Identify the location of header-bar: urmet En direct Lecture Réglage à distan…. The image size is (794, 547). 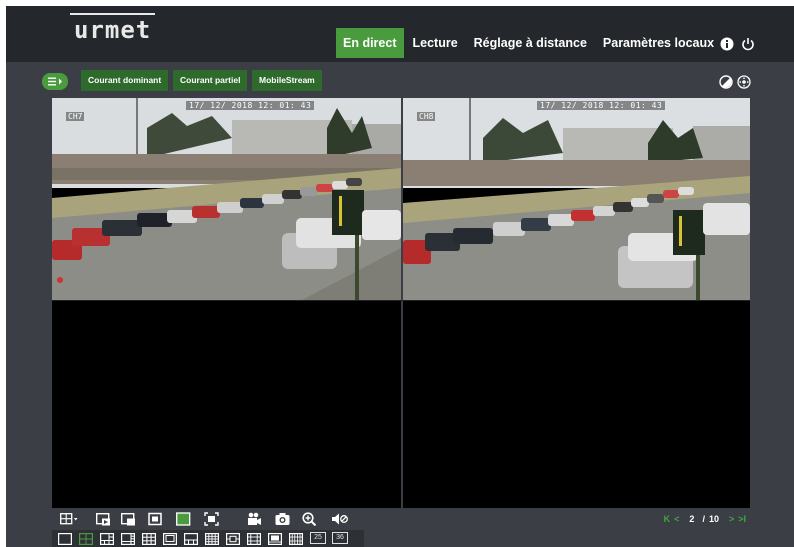
(400, 34).